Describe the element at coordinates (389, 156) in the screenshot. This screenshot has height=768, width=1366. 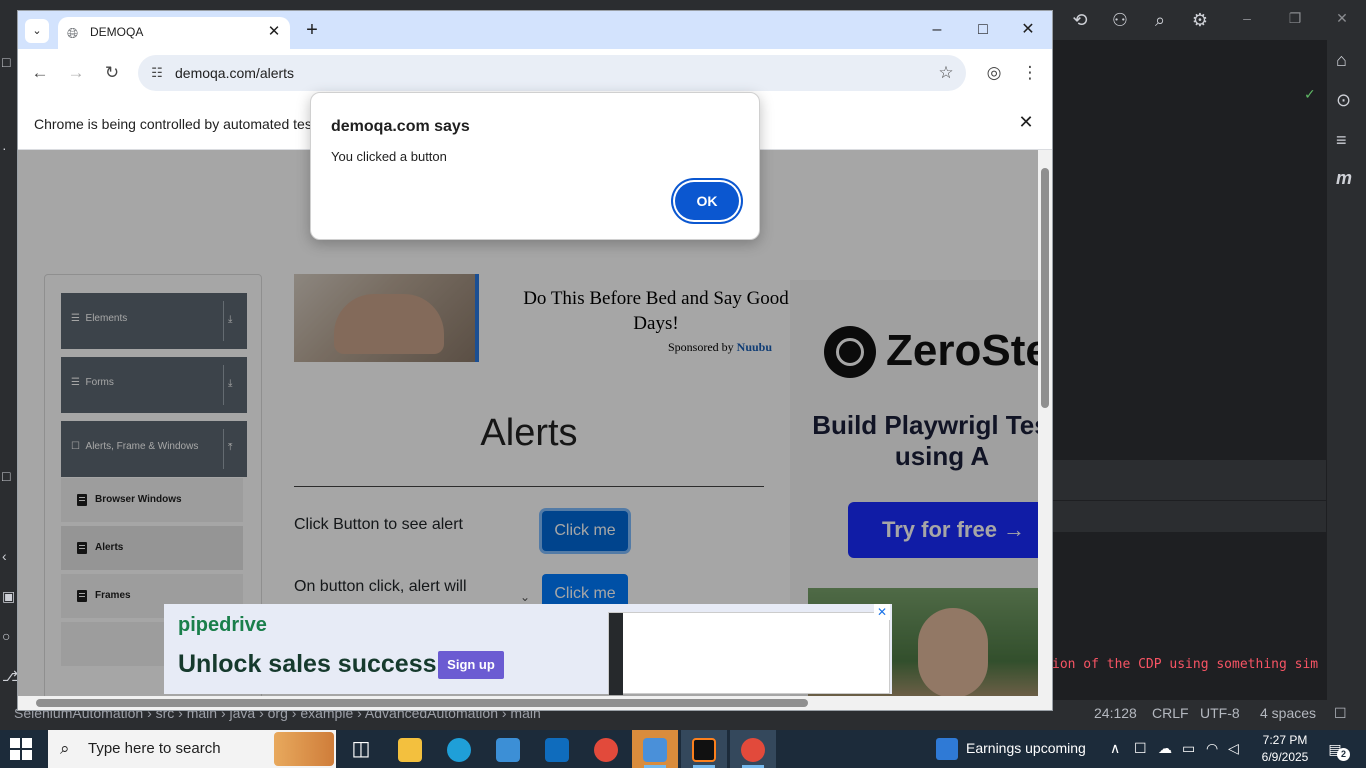
I see `alert-message: You clicked a button` at that location.